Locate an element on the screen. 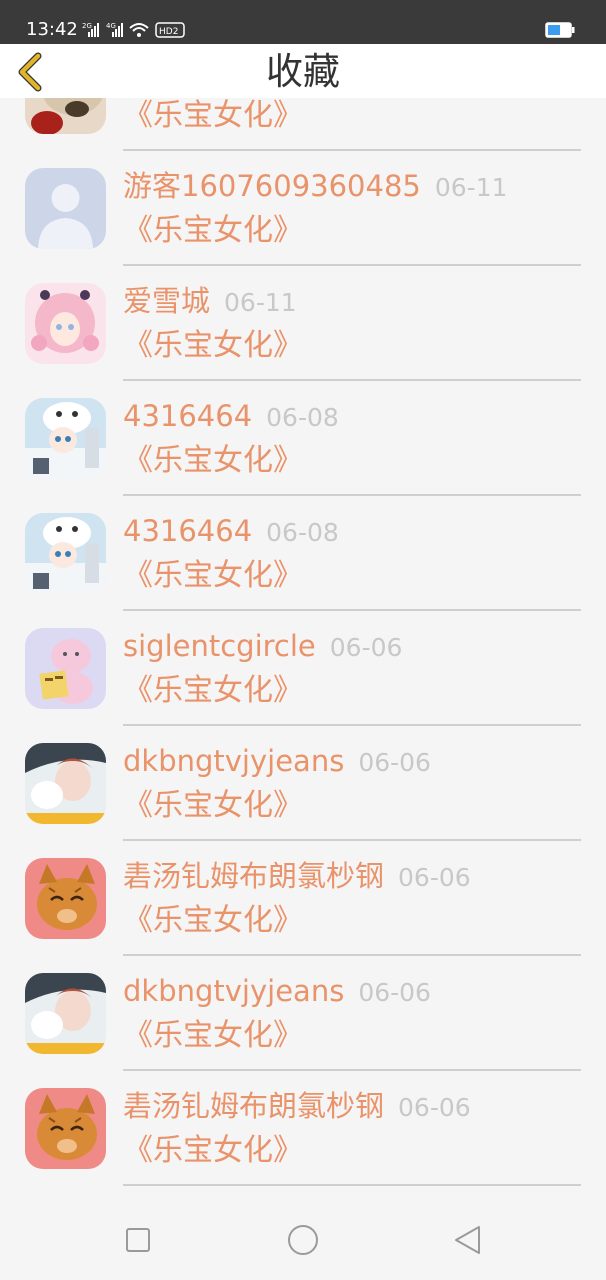  battery-icon is located at coordinates (560, 30).